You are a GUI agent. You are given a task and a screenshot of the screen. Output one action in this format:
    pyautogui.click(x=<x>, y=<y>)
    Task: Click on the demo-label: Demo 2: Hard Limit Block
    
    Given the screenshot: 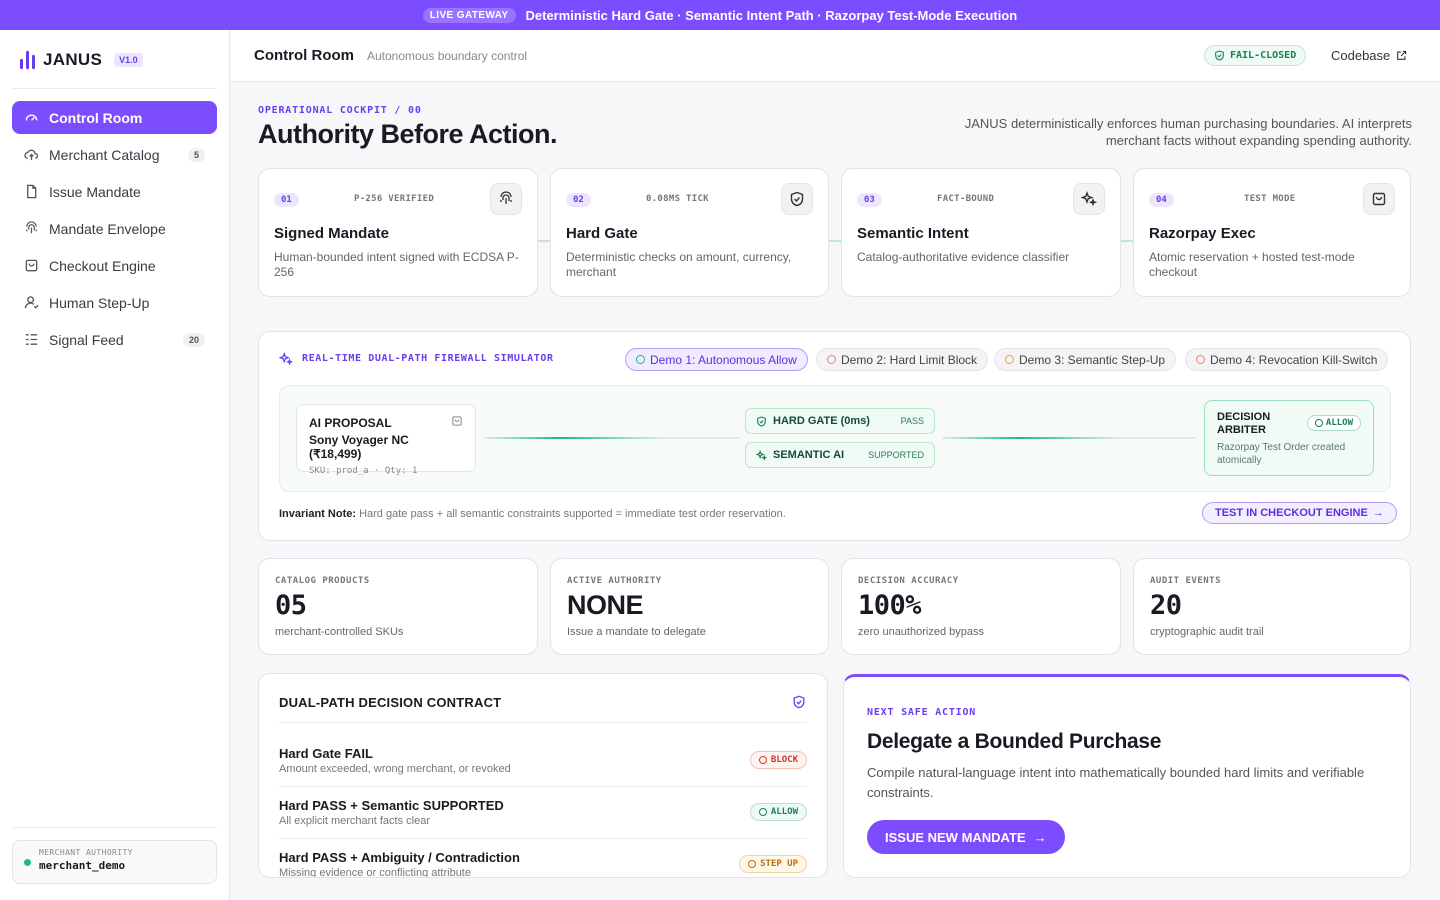 What is the action you would take?
    pyautogui.click(x=909, y=359)
    